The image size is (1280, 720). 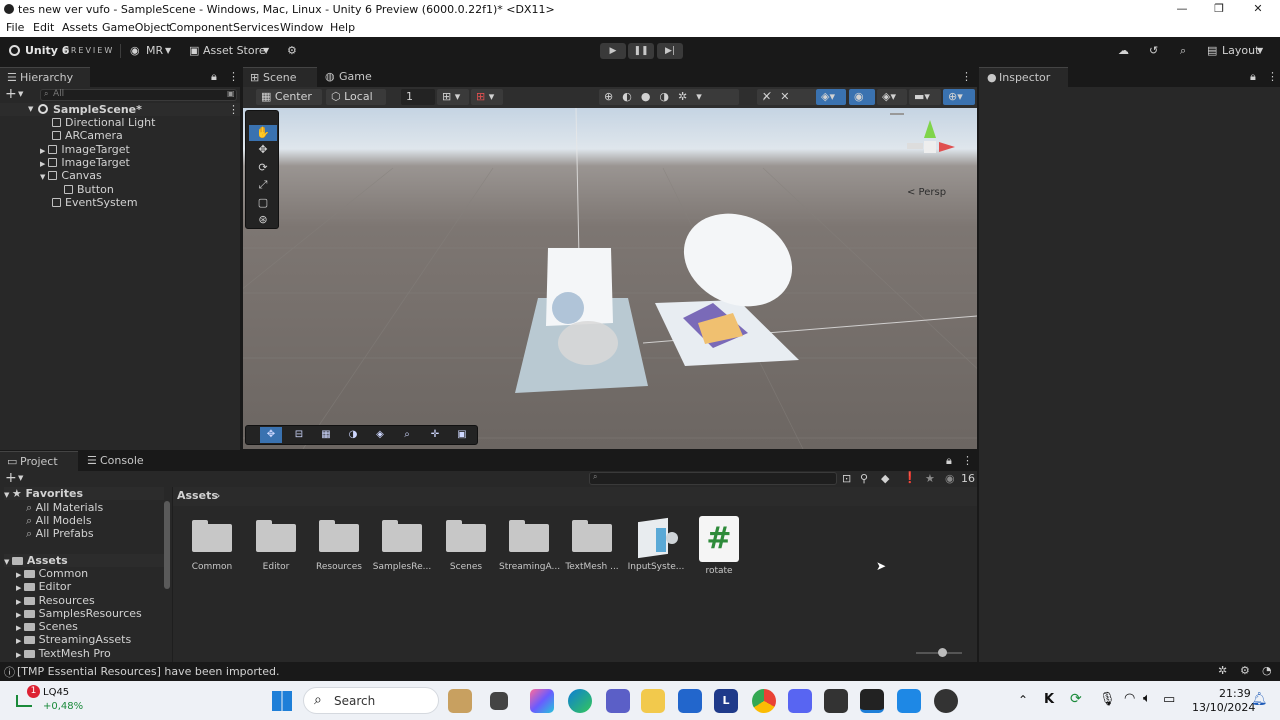 I want to click on sync-tray-icon: ⟳, so click(x=1076, y=699).